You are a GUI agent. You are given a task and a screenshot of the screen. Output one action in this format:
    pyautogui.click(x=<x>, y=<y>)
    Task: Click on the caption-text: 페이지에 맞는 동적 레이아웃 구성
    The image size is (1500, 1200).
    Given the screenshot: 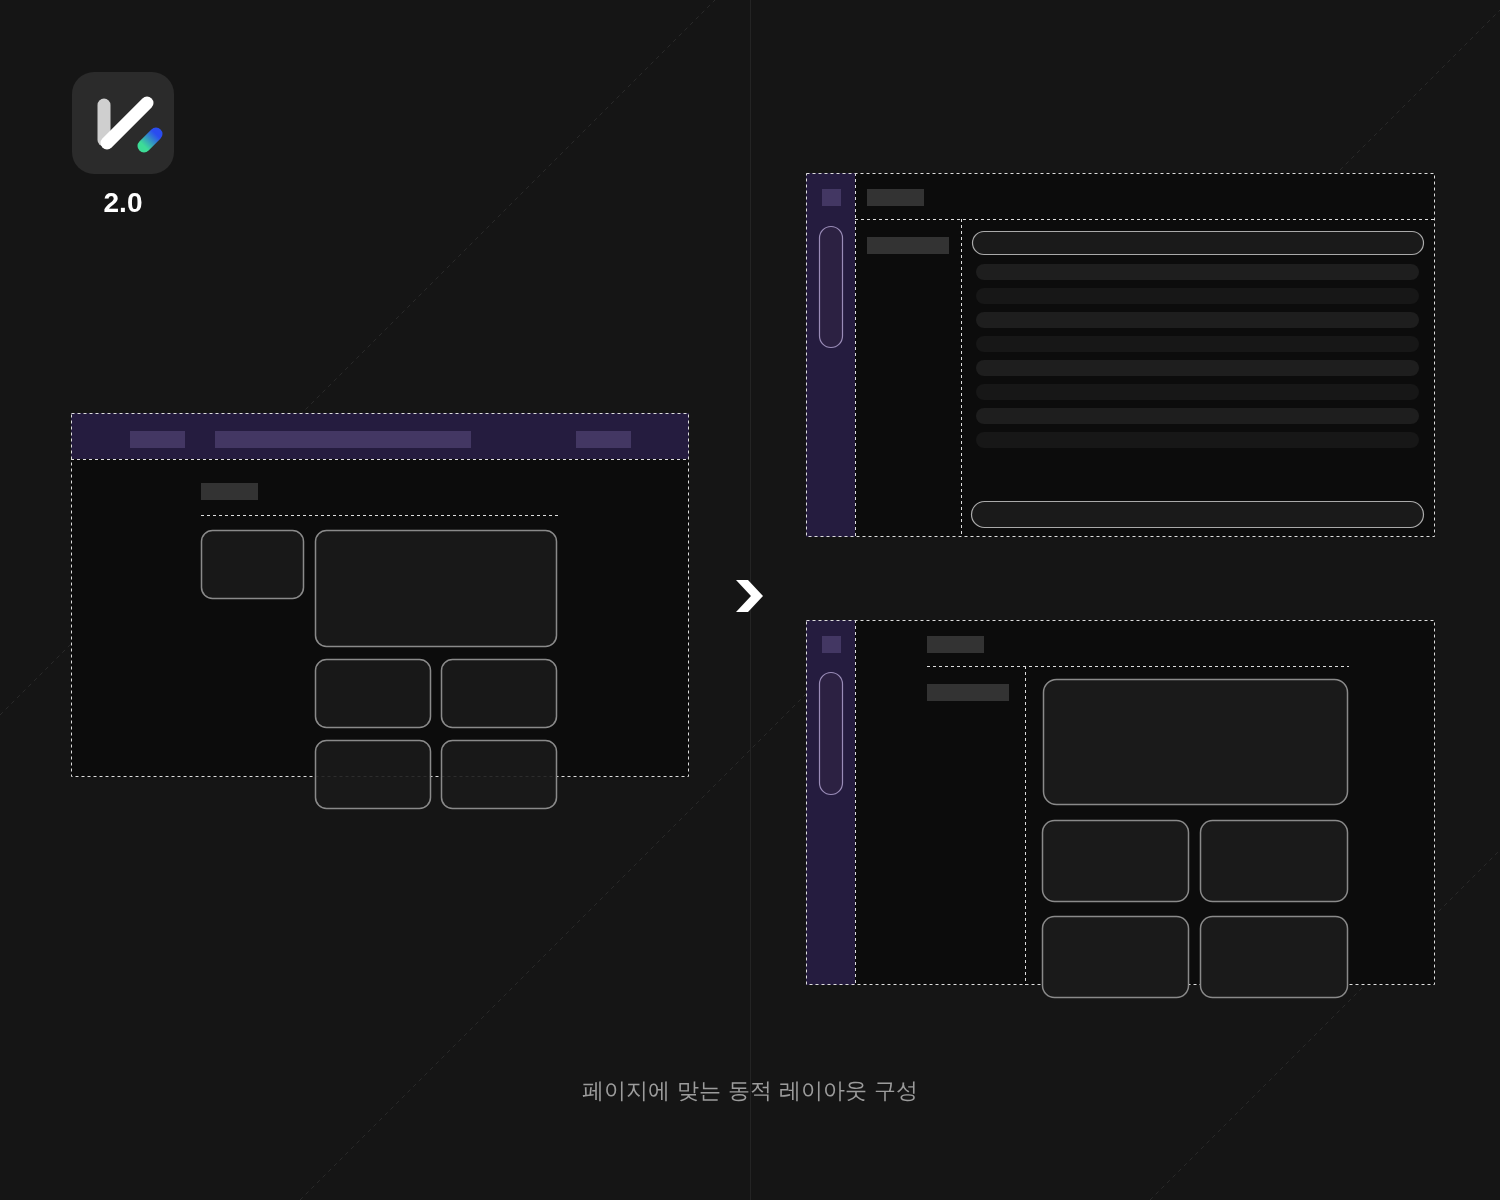 What is the action you would take?
    pyautogui.click(x=750, y=1090)
    